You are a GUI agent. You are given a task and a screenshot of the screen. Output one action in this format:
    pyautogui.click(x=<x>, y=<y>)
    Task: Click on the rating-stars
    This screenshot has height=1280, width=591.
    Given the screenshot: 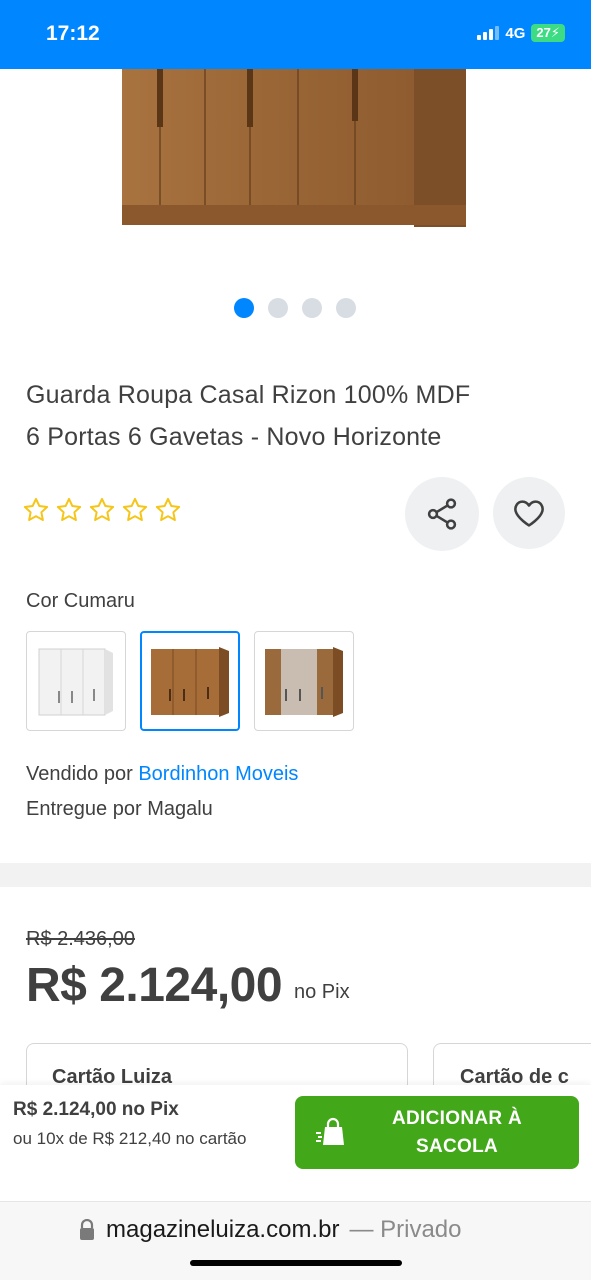 What is the action you would take?
    pyautogui.click(x=102, y=510)
    